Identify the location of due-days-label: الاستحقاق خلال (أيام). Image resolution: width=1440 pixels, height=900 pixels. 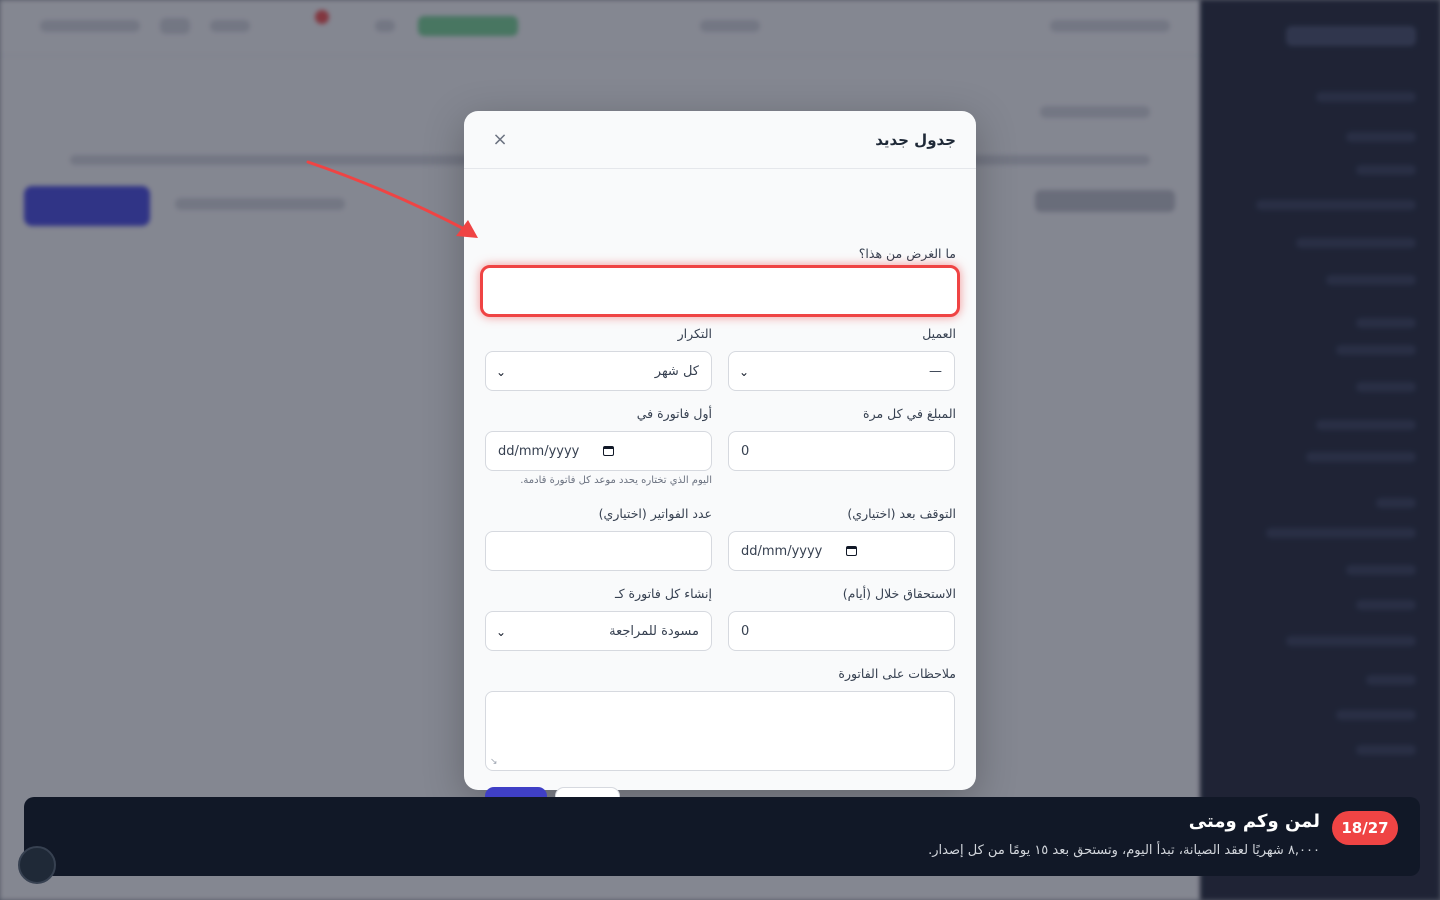
(899, 593).